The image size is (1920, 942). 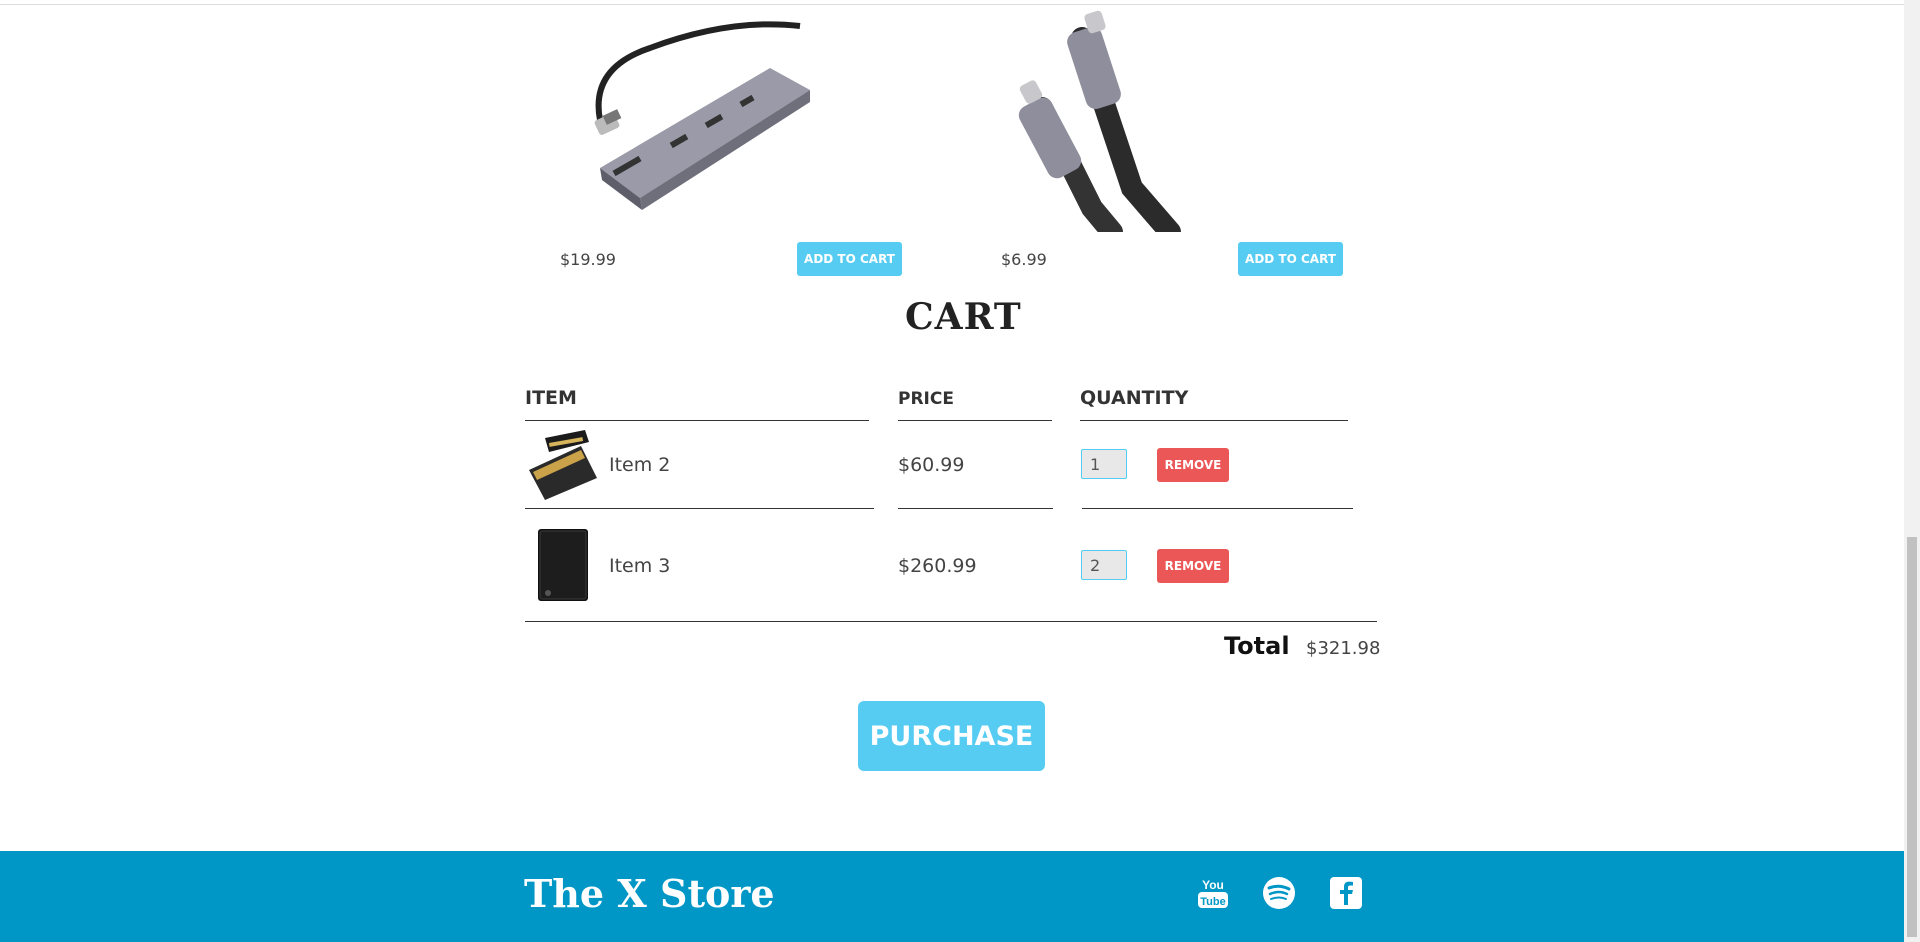 What do you see at coordinates (1912, 737) in the screenshot?
I see `scrollbar-thumb` at bounding box center [1912, 737].